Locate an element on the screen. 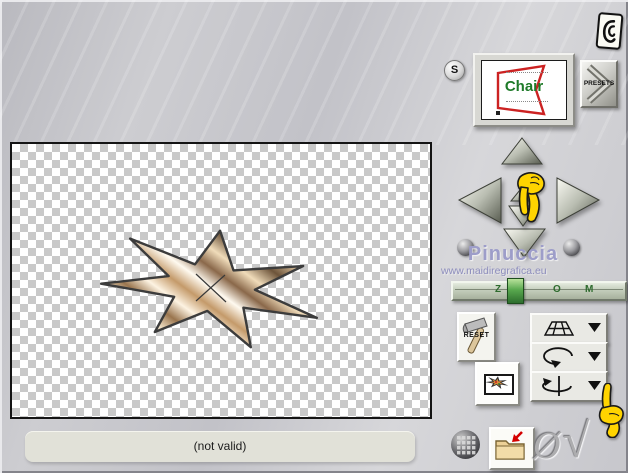  grid-ball-button is located at coordinates (465, 444).